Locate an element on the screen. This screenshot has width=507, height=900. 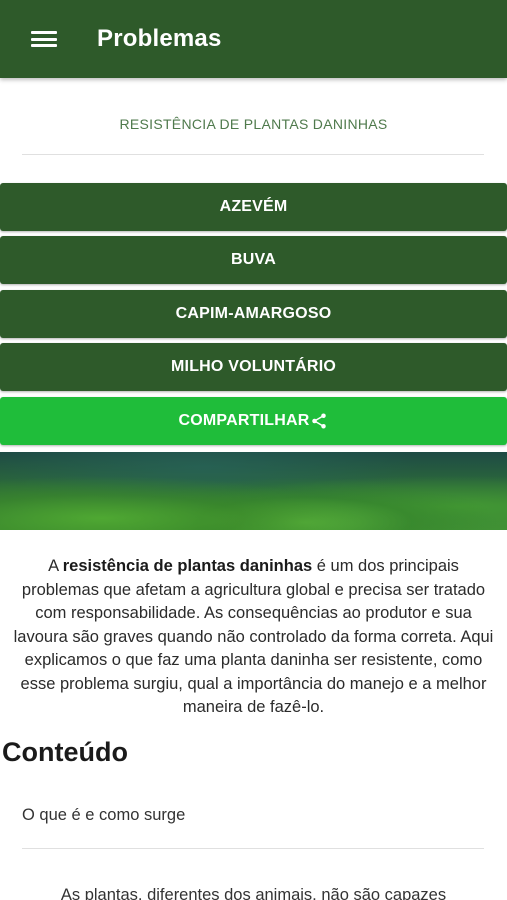
intro-prefix: A is located at coordinates (55, 566).